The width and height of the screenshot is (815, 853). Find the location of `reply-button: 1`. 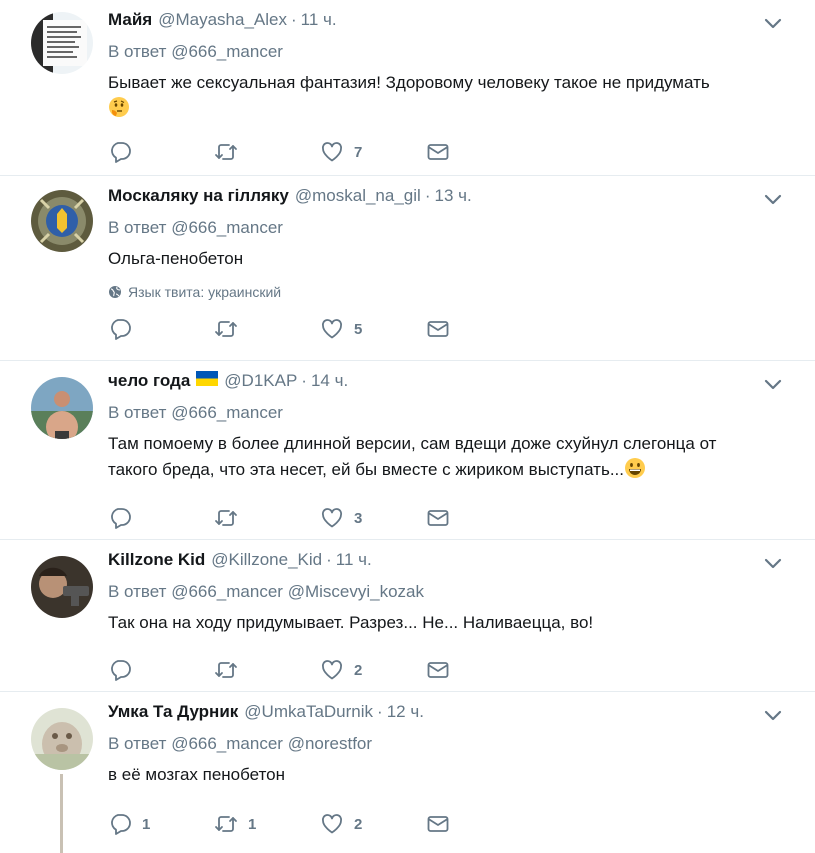

reply-button: 1 is located at coordinates (161, 824).